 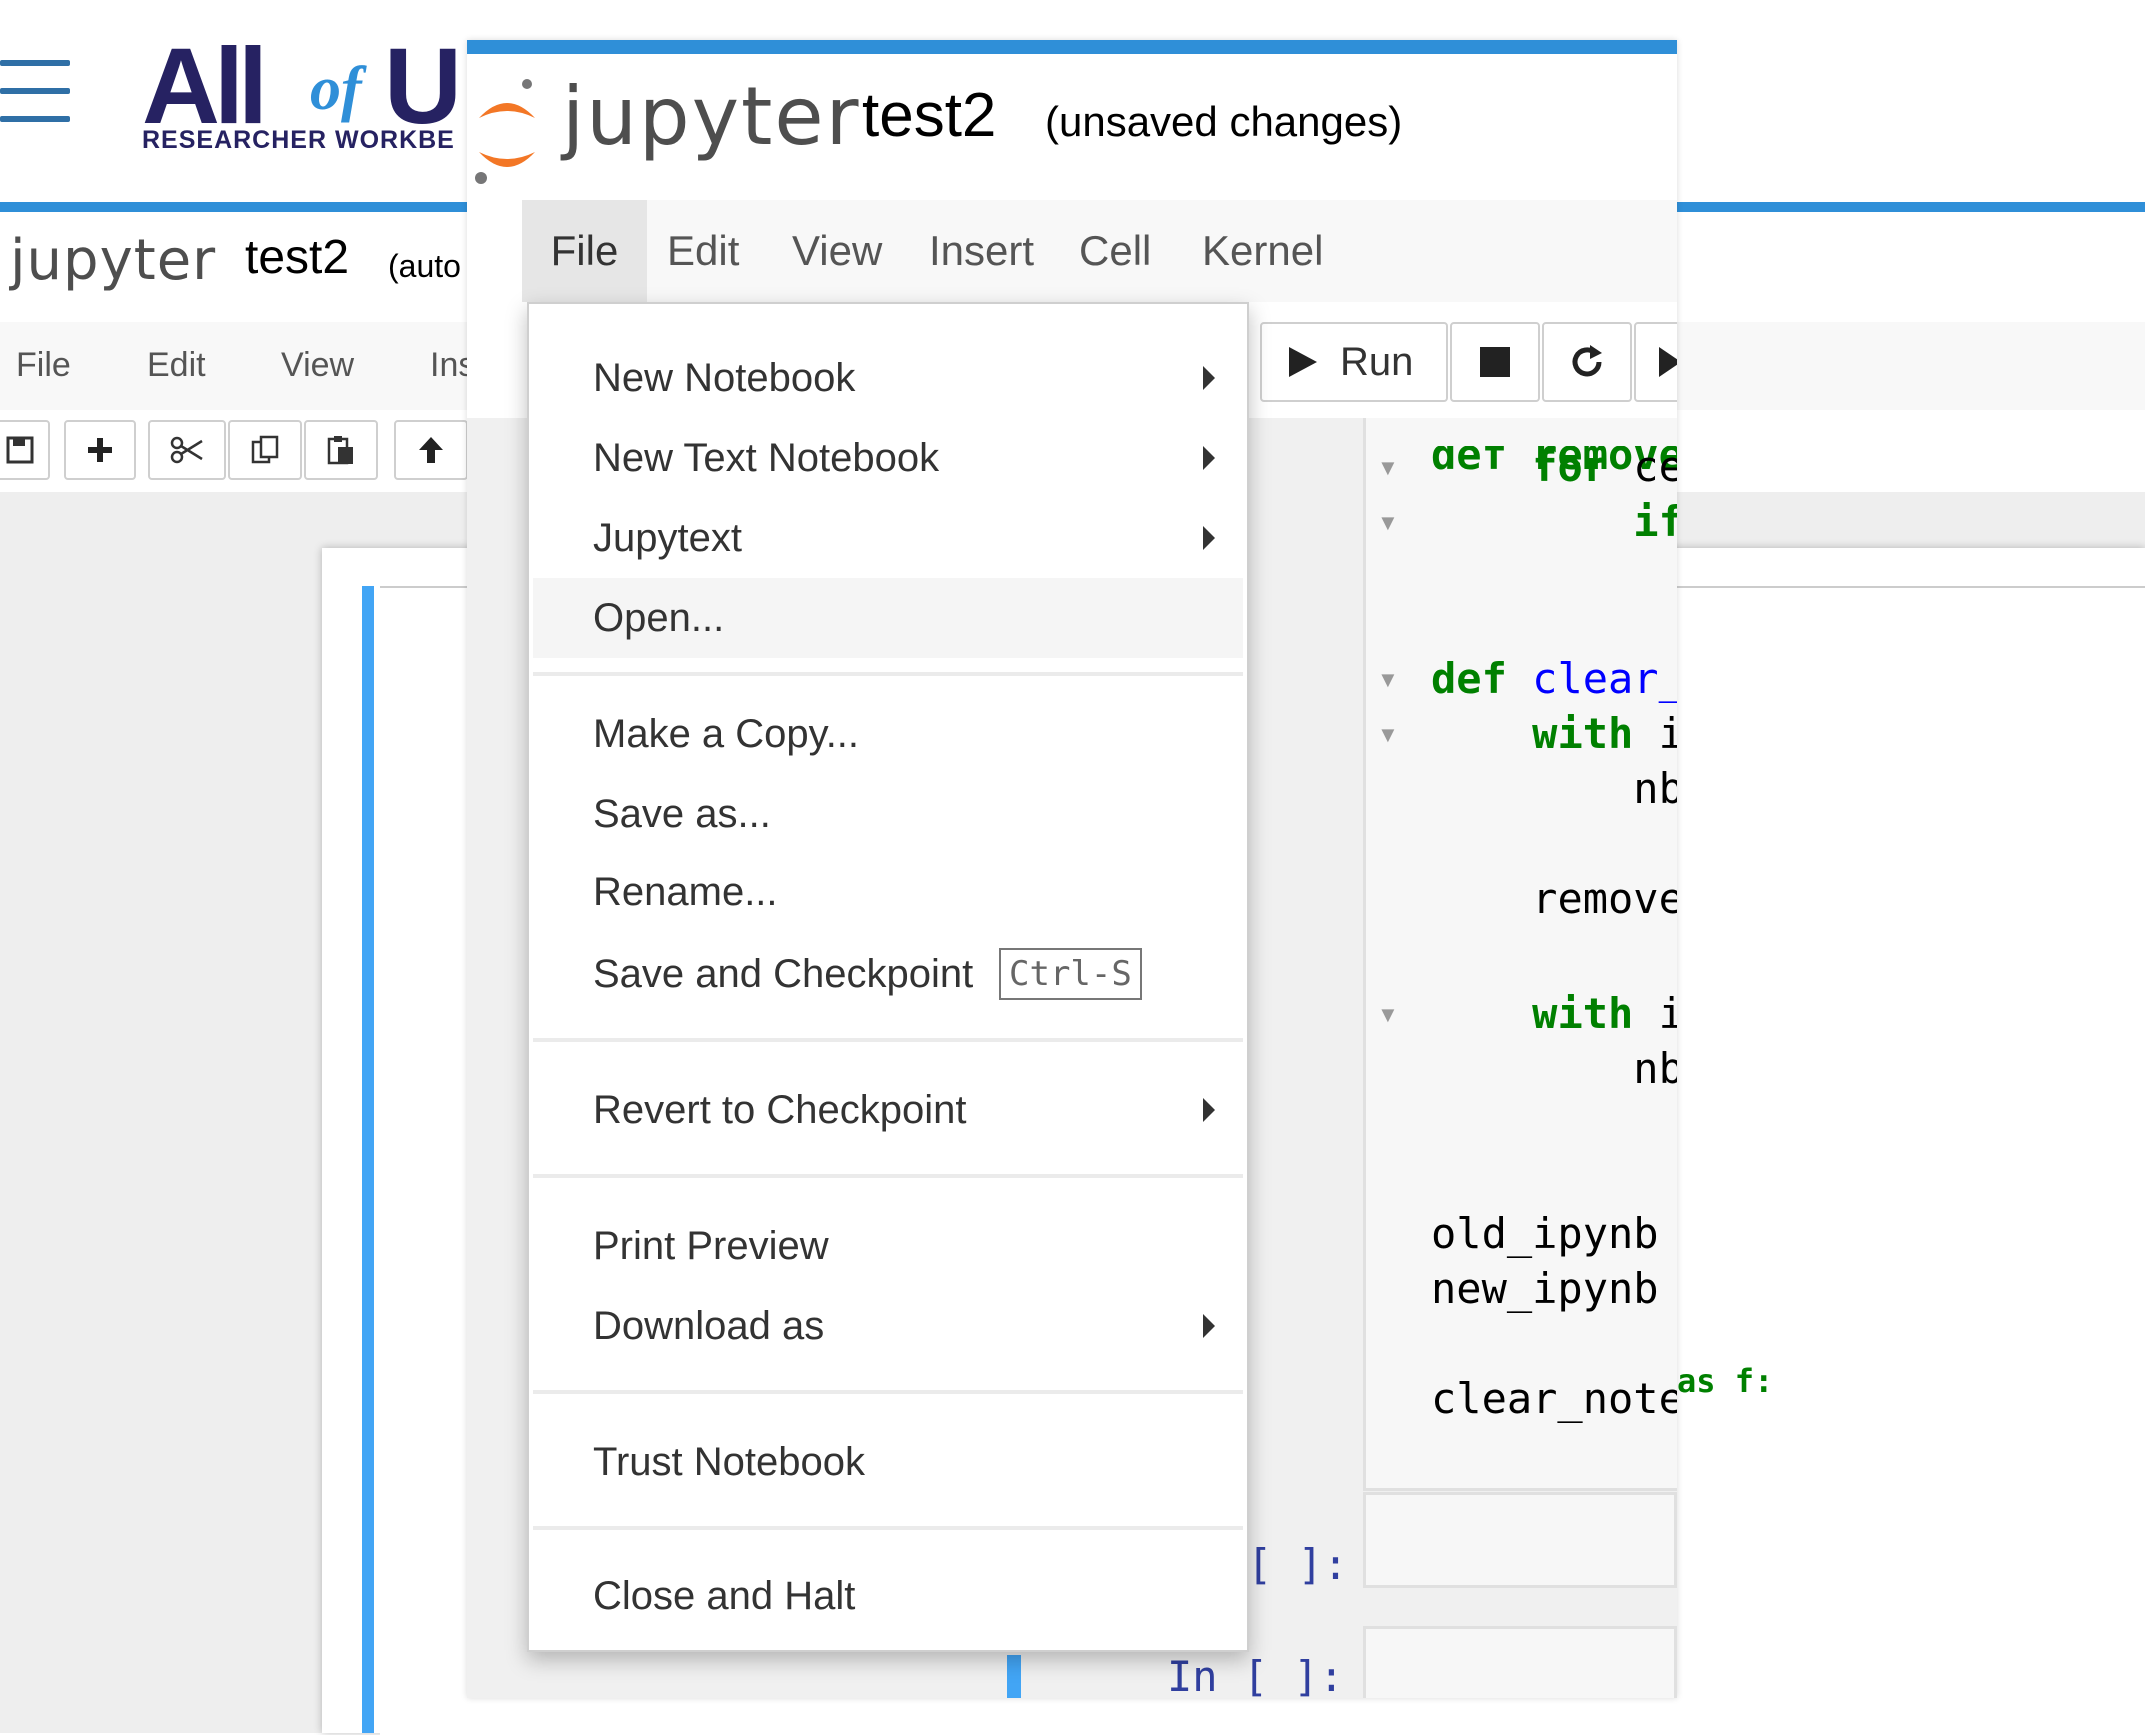 I want to click on code-line: new_ipynb, so click(x=1545, y=1288).